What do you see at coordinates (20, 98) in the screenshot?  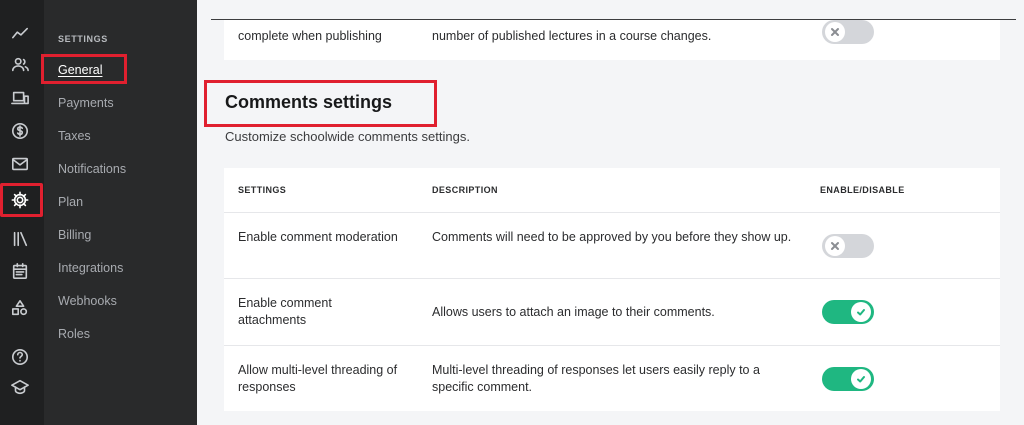 I see `devices-icon` at bounding box center [20, 98].